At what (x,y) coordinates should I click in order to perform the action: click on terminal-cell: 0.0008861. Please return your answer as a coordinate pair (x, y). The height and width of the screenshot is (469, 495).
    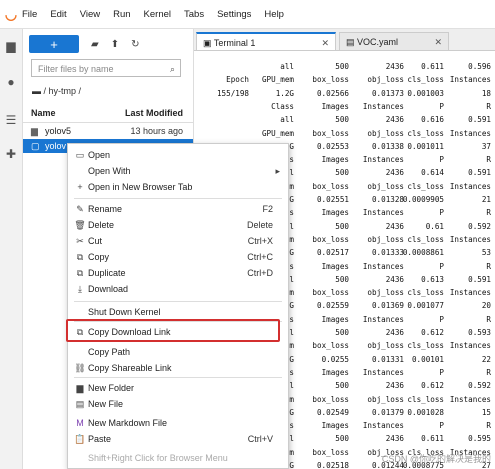
    Looking at the image, I should click on (423, 253).